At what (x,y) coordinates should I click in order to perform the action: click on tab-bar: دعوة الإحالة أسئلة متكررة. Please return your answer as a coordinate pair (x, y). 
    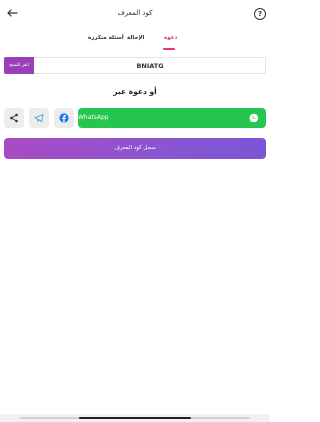
    Looking at the image, I should click on (135, 40).